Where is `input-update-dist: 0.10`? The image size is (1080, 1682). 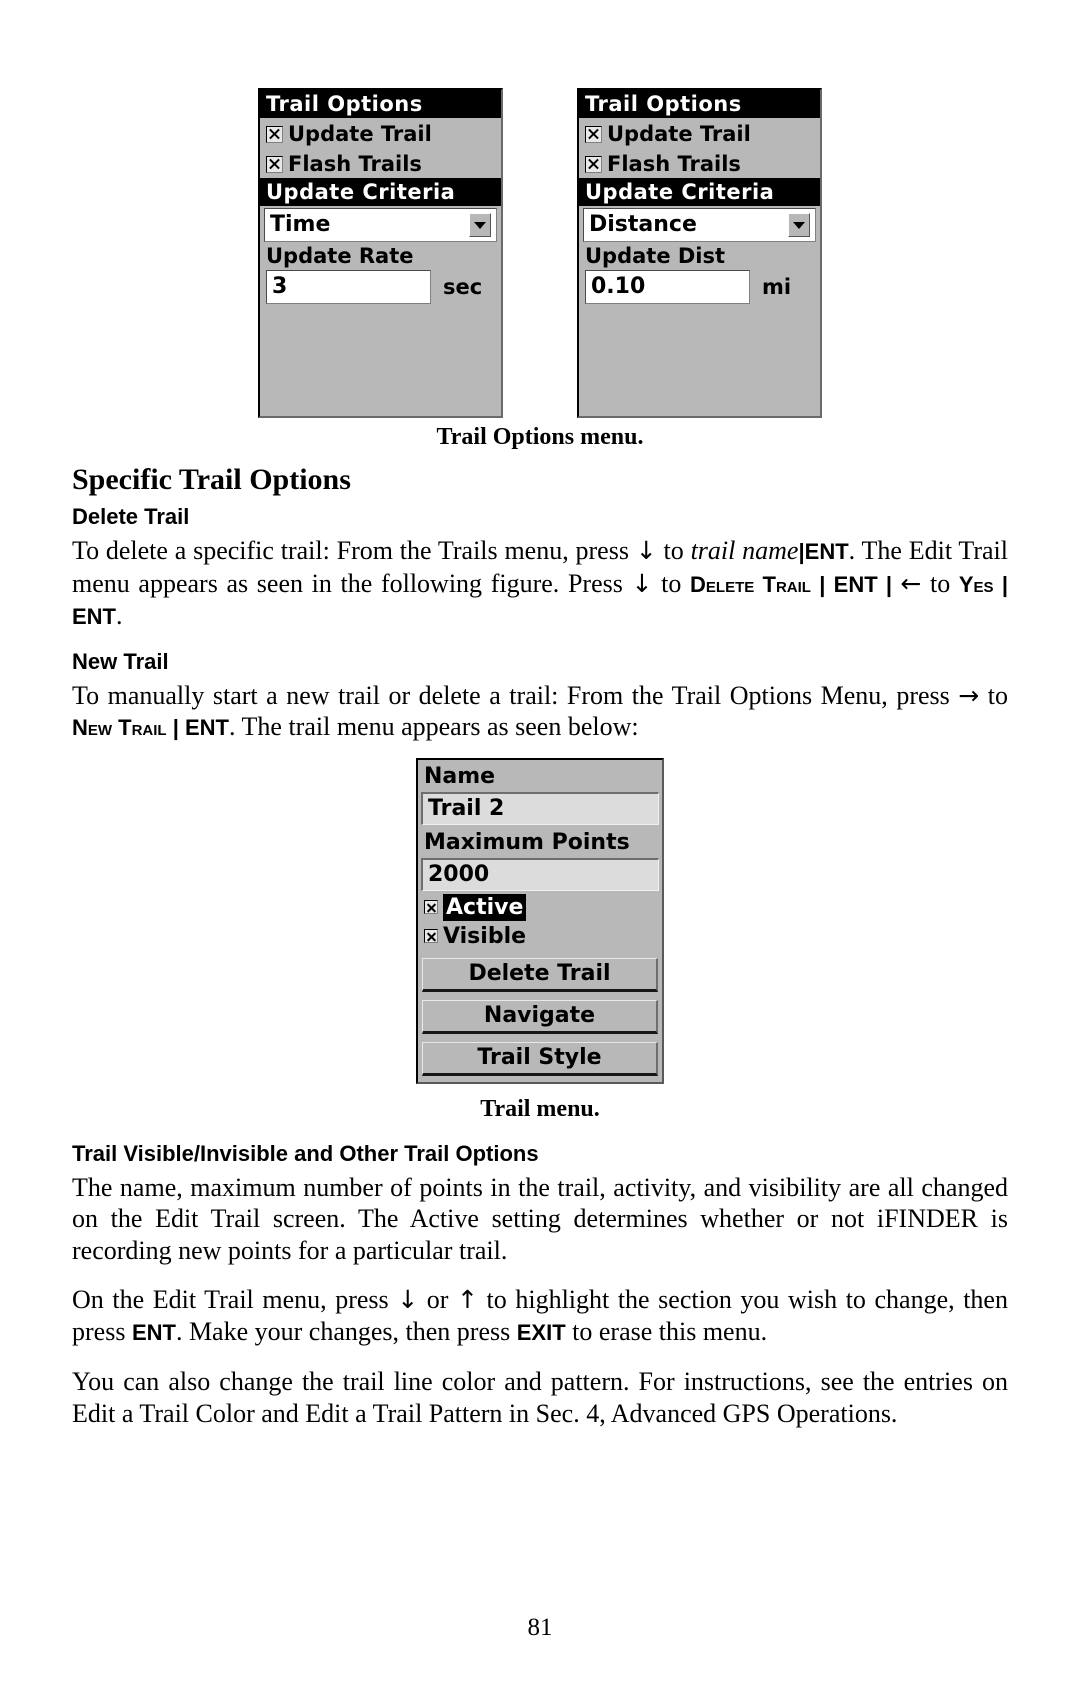
input-update-dist: 0.10 is located at coordinates (667, 287).